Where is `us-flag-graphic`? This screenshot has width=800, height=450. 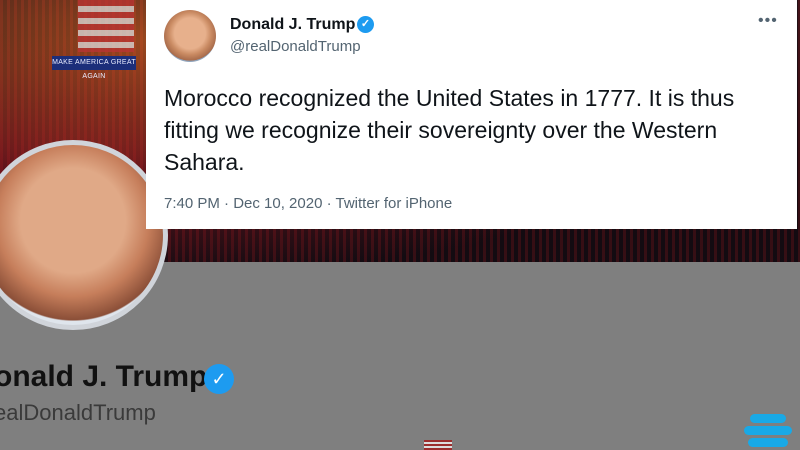 us-flag-graphic is located at coordinates (106, 26).